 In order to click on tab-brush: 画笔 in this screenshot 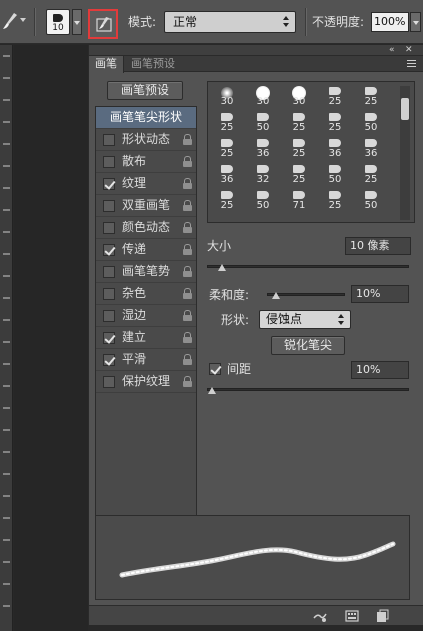, I will do `click(106, 64)`.